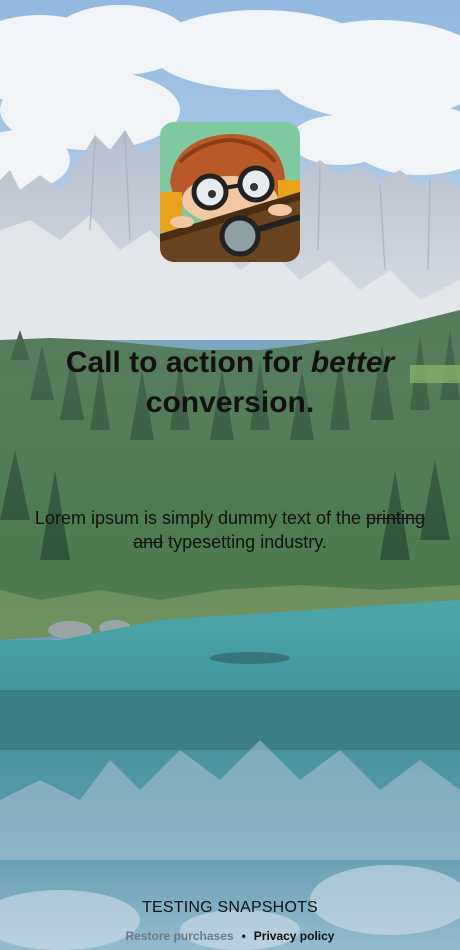 Image resolution: width=460 pixels, height=950 pixels. What do you see at coordinates (352, 362) in the screenshot?
I see `headline-emphasis: better` at bounding box center [352, 362].